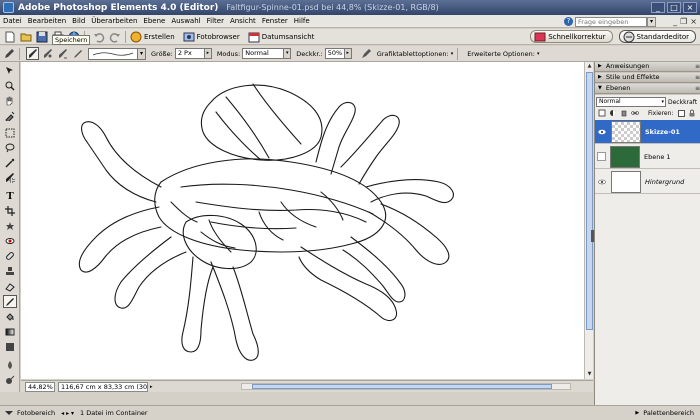 The height and width of the screenshot is (420, 700). Describe the element at coordinates (571, 36) in the screenshot. I see `quick-fix-button: Schnellkorrektur` at that location.